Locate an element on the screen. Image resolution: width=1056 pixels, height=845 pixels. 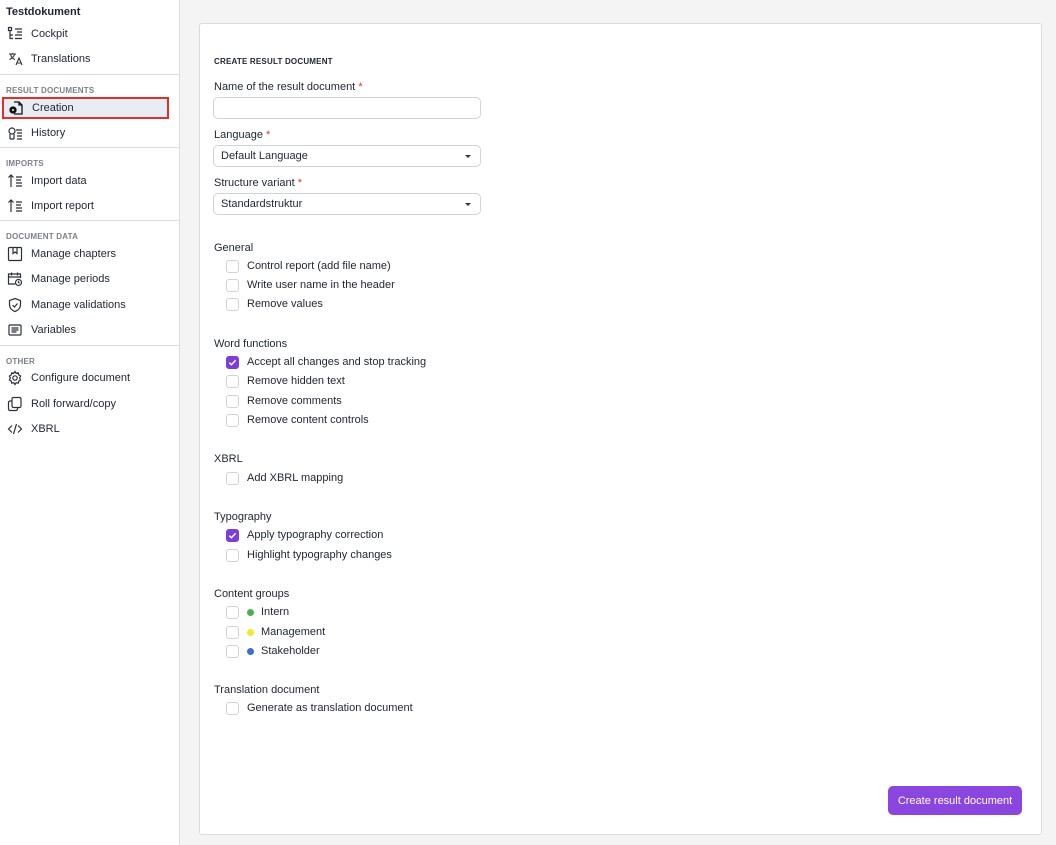
sidebar-item-variables: Variables is located at coordinates (87, 330).